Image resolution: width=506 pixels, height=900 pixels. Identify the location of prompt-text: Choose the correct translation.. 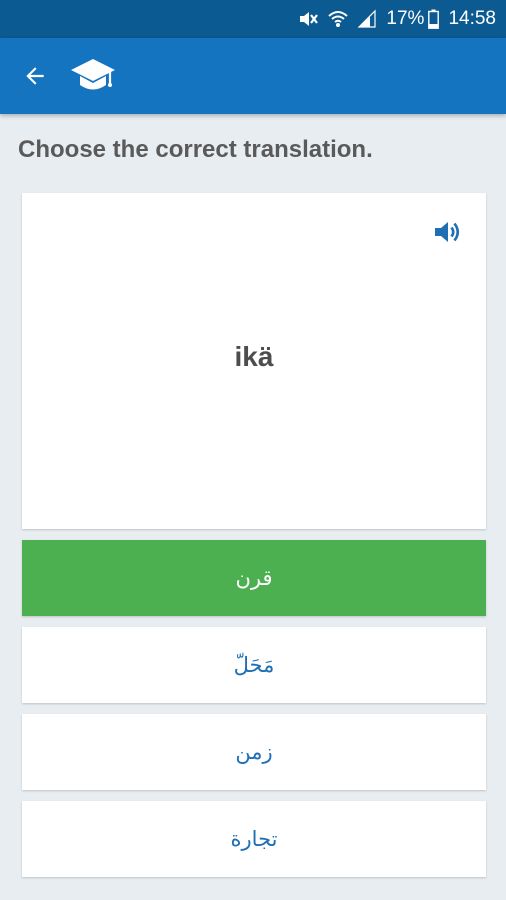
(195, 149).